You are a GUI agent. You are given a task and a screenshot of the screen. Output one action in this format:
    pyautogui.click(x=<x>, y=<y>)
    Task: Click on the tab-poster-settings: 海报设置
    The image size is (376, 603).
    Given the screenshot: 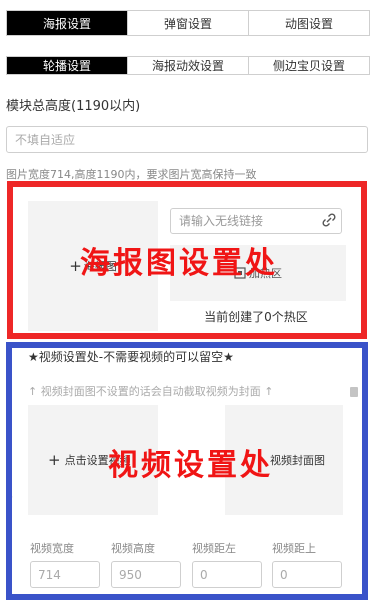 What is the action you would take?
    pyautogui.click(x=67, y=23)
    